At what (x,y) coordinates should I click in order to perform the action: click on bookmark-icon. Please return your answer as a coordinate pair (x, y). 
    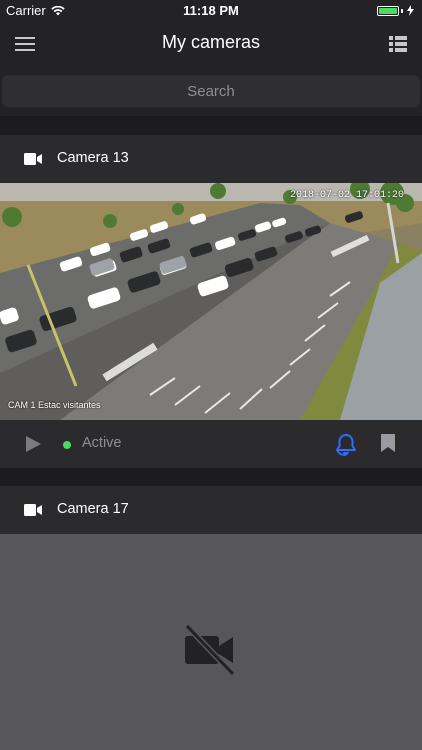
    Looking at the image, I should click on (388, 443).